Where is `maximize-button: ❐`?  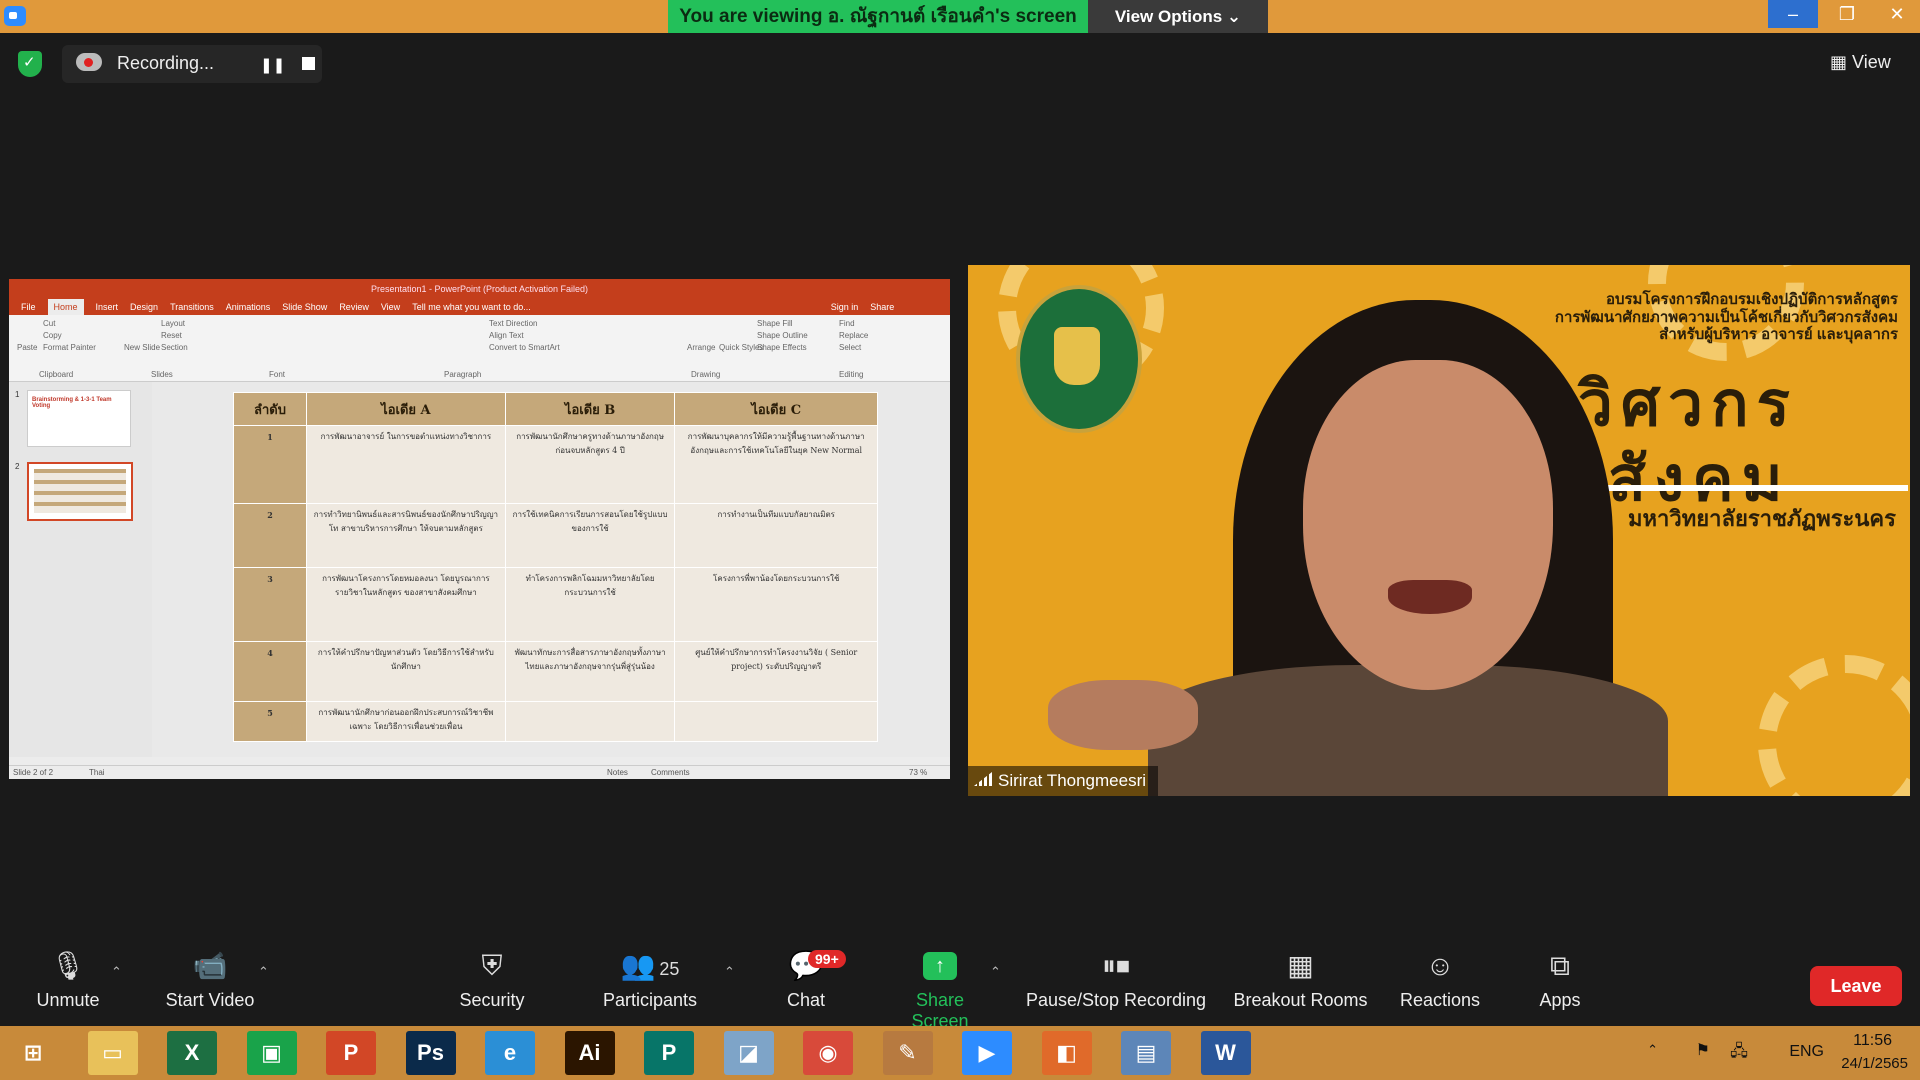
maximize-button: ❐ is located at coordinates (1847, 14).